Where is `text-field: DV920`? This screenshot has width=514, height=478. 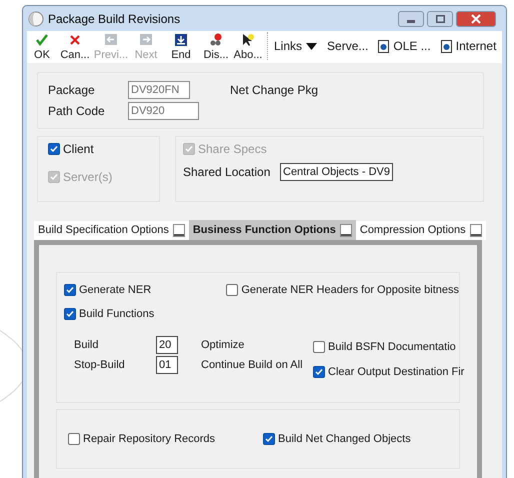
text-field: DV920 is located at coordinates (163, 111).